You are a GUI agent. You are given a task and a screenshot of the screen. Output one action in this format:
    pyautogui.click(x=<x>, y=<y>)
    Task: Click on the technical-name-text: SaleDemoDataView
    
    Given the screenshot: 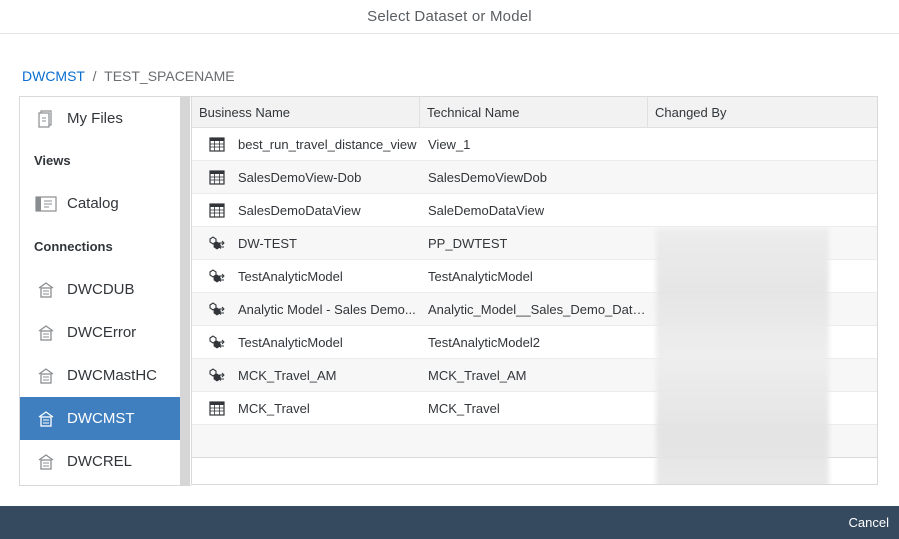 What is the action you would take?
    pyautogui.click(x=486, y=210)
    